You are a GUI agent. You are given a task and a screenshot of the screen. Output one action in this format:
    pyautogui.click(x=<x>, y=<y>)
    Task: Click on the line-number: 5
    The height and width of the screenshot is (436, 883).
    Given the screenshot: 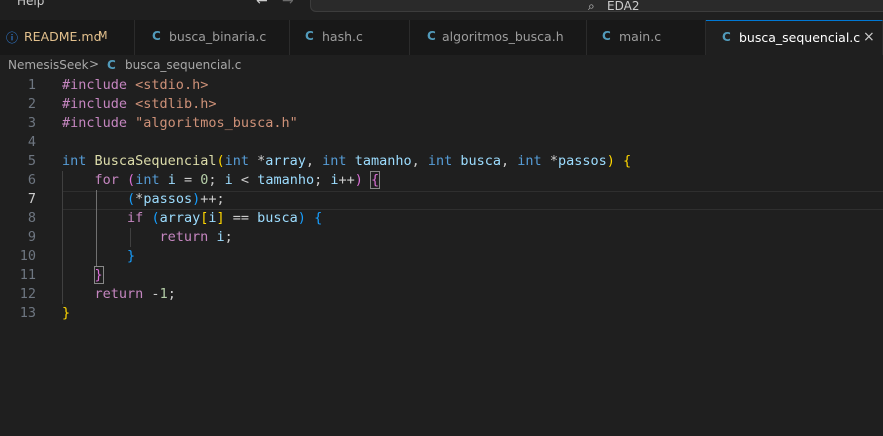 What is the action you would take?
    pyautogui.click(x=31, y=161)
    